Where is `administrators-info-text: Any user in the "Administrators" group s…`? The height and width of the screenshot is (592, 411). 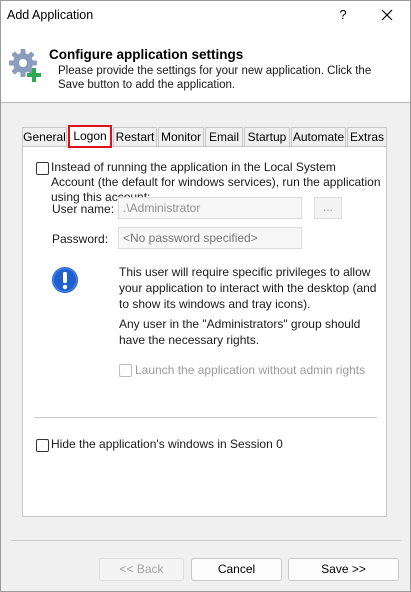
administrators-info-text: Any user in the "Administrators" group s… is located at coordinates (240, 332).